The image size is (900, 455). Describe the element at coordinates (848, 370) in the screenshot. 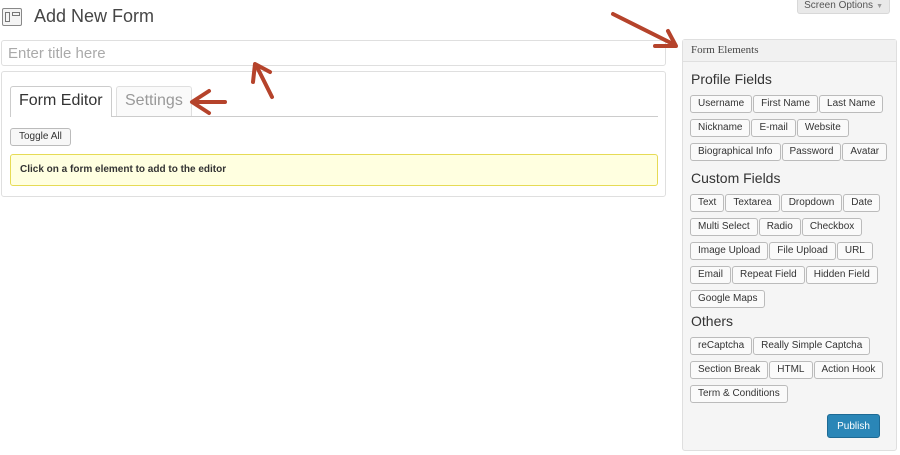

I see `field-button-action-hook: Action Hook` at that location.